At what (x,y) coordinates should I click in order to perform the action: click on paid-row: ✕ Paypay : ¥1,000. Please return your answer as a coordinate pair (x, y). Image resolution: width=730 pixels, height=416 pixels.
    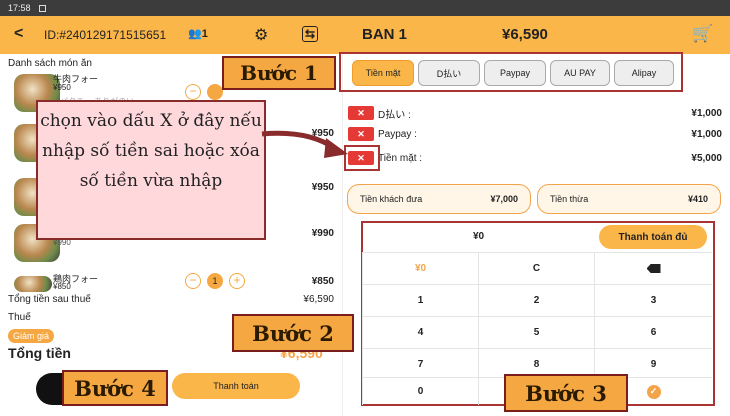
    Looking at the image, I should click on (535, 134).